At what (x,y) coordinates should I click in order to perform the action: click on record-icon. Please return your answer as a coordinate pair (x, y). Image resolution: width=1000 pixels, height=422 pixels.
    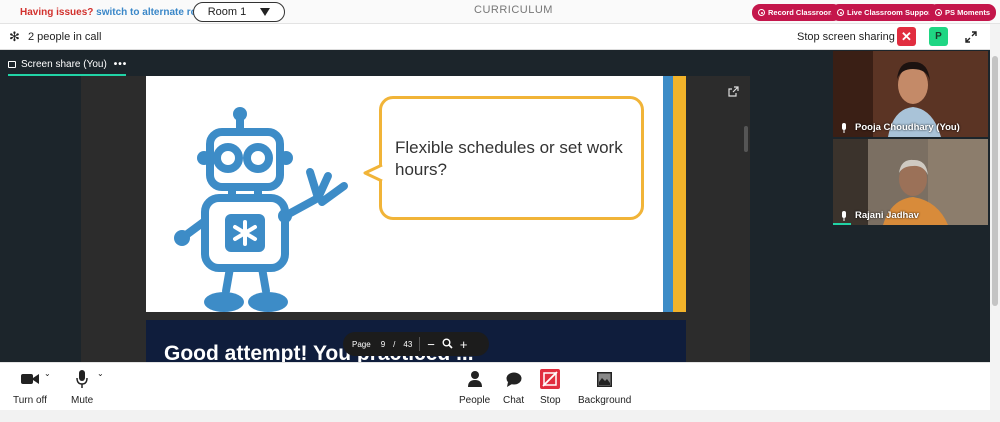
    Looking at the image, I should click on (761, 12).